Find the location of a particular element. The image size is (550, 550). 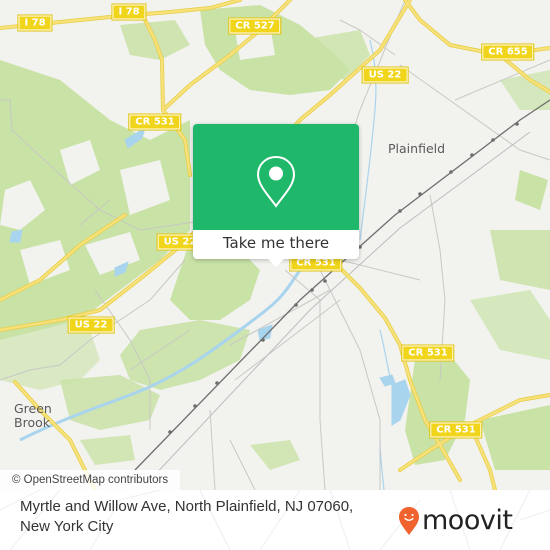

address-line-2: New York City is located at coordinates (67, 526).